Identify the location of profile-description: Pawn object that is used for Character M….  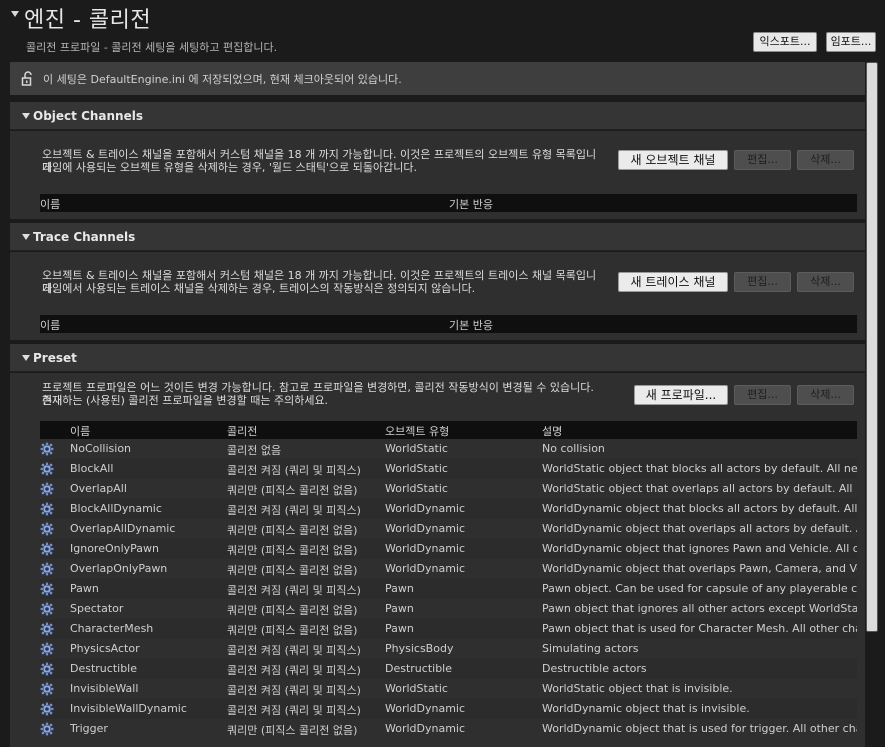
(699, 628).